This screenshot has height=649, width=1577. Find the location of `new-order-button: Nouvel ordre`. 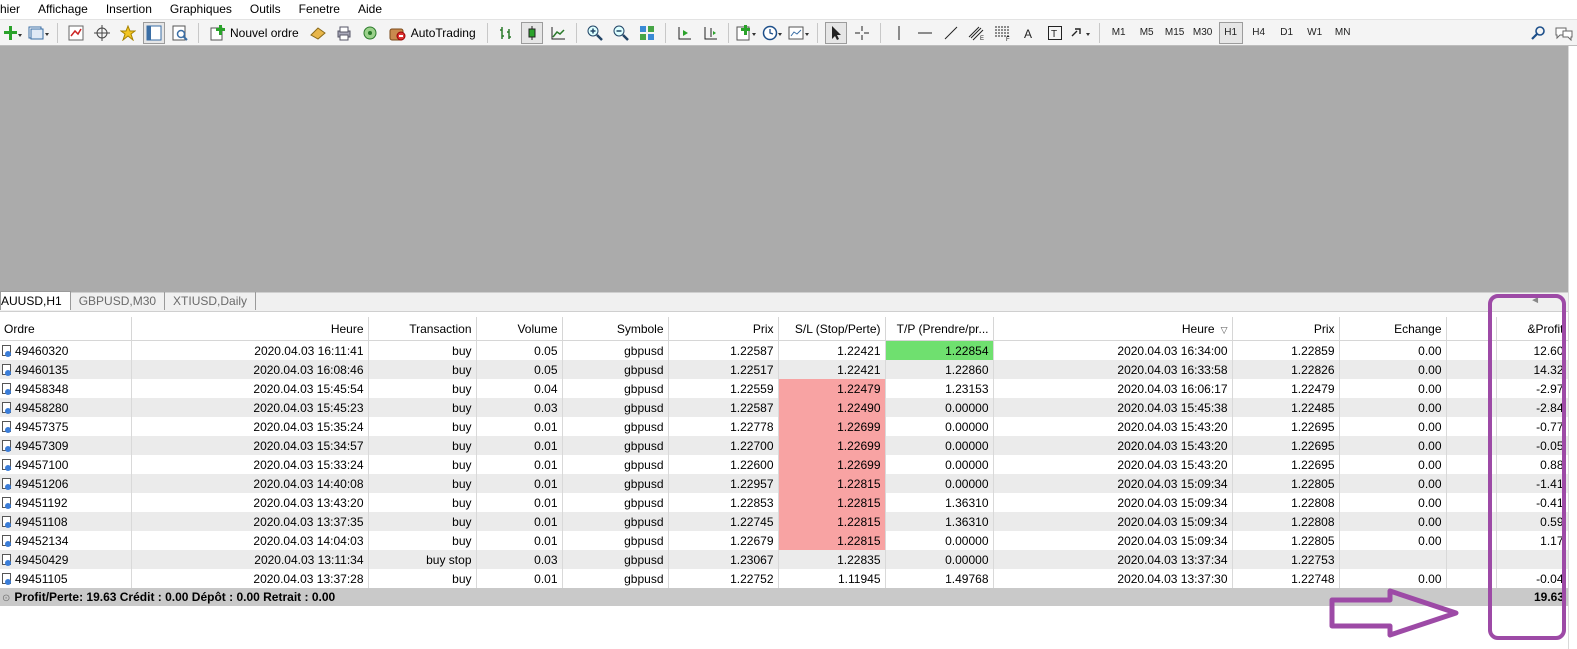

new-order-button: Nouvel ordre is located at coordinates (254, 33).